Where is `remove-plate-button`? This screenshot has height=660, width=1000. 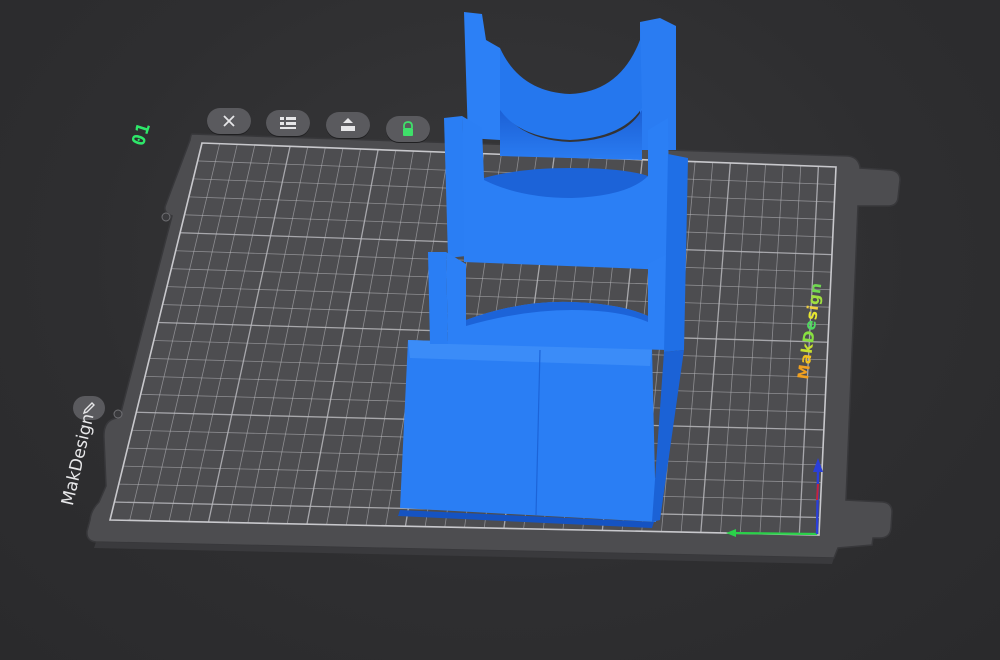 remove-plate-button is located at coordinates (229, 121).